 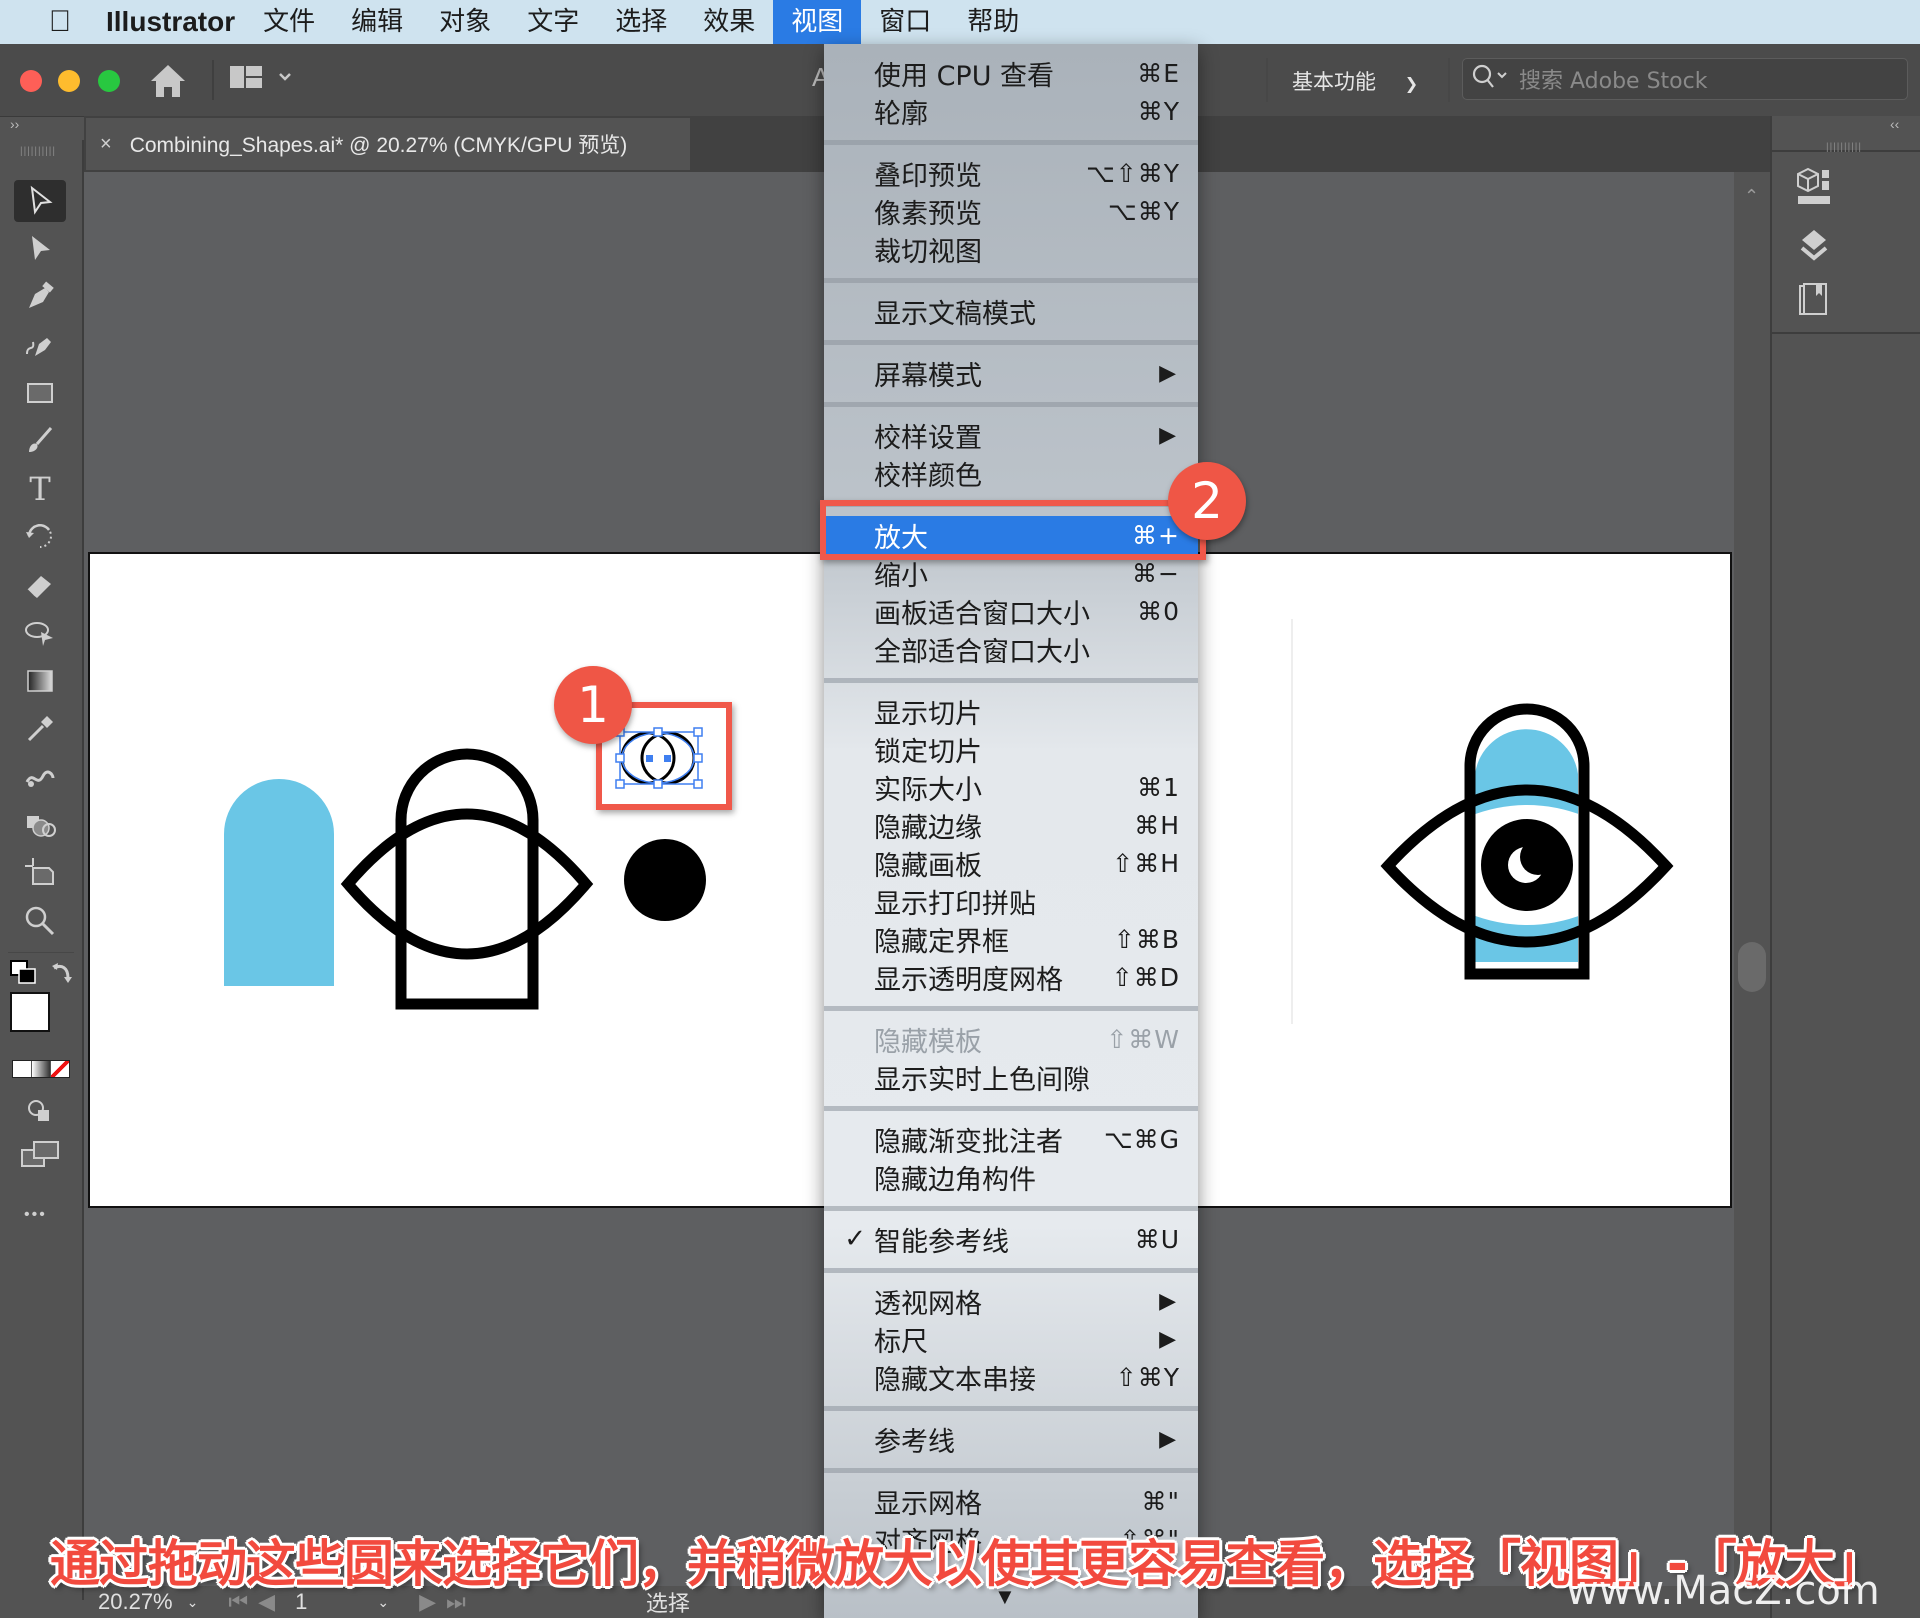 I want to click on more-tools-icon: •••, so click(x=35, y=1215).